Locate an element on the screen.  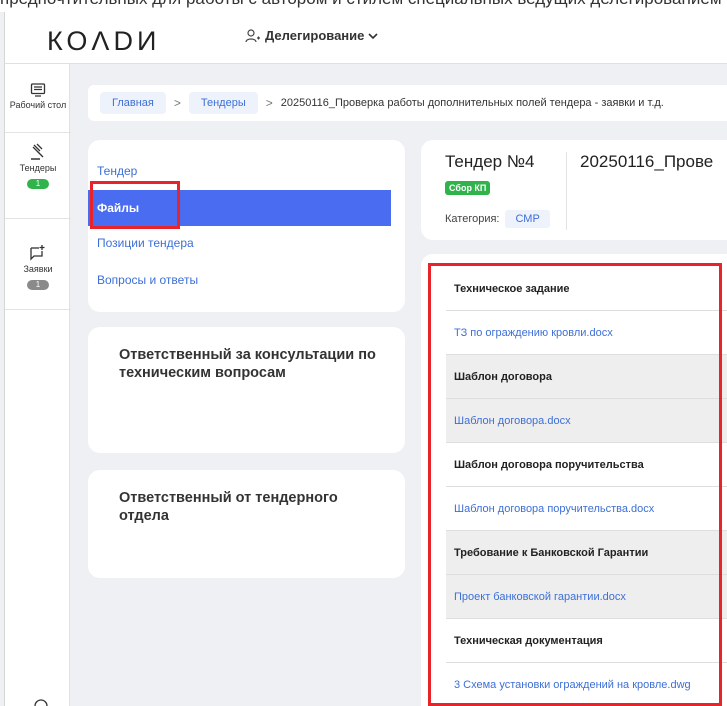
menu-item-tender: Тендер is located at coordinates (239, 171).